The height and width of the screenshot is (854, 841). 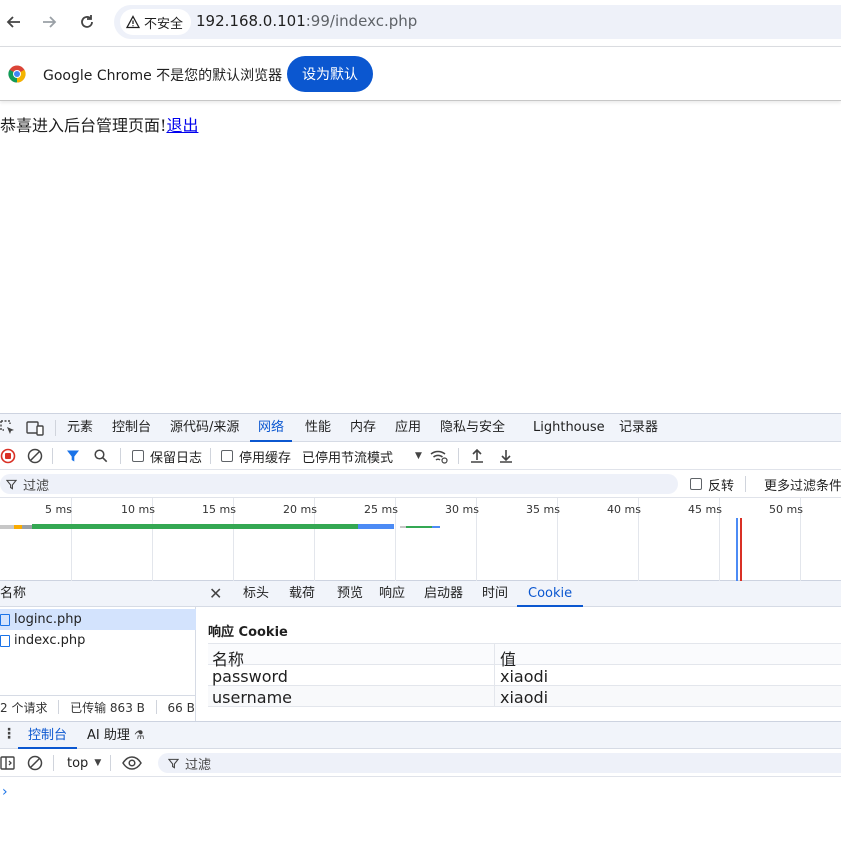 What do you see at coordinates (339, 484) in the screenshot?
I see `network-filter-input: 过滤` at bounding box center [339, 484].